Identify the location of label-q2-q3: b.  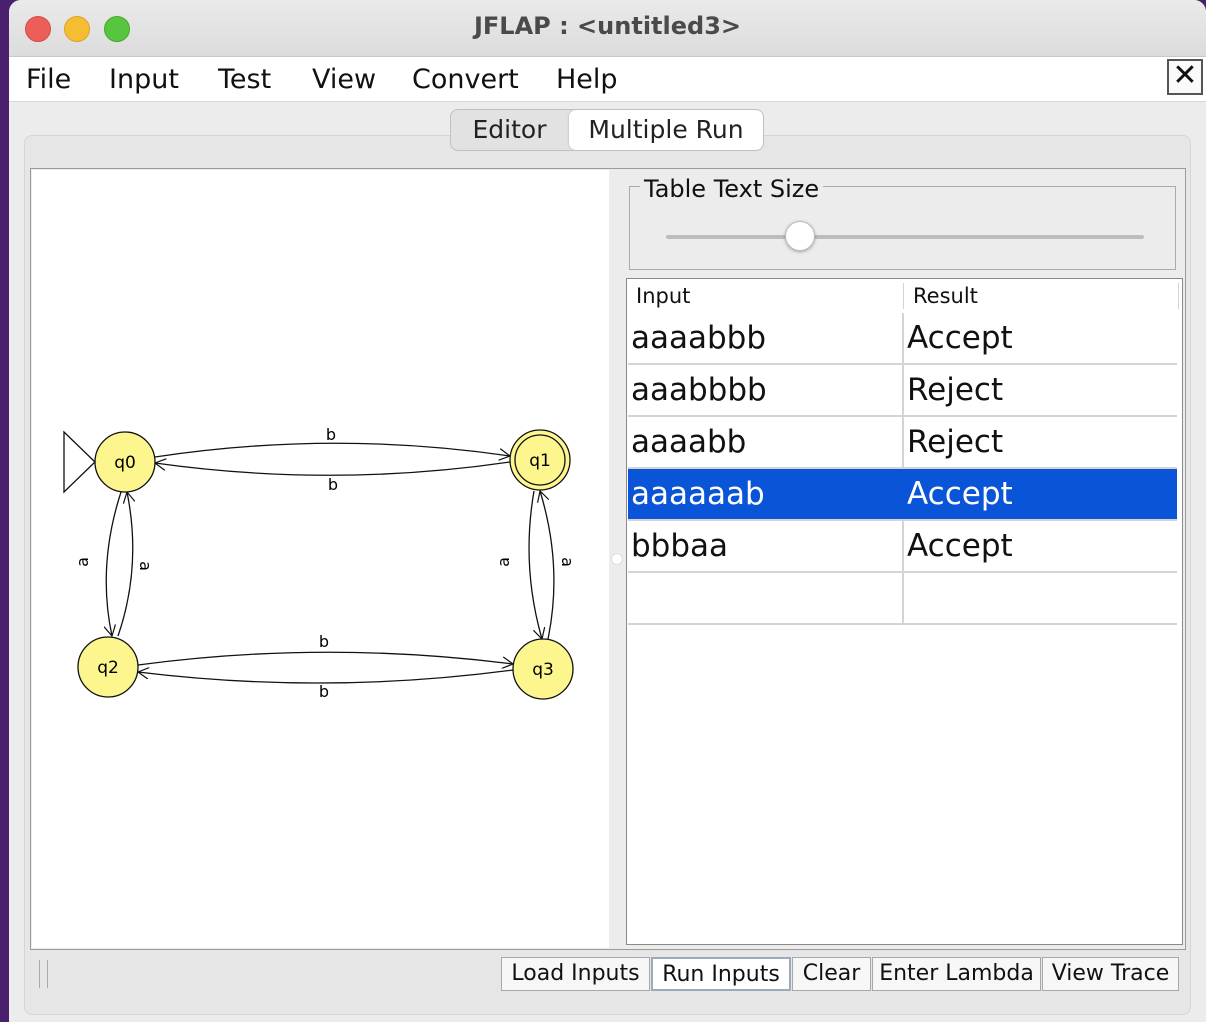
(324, 641).